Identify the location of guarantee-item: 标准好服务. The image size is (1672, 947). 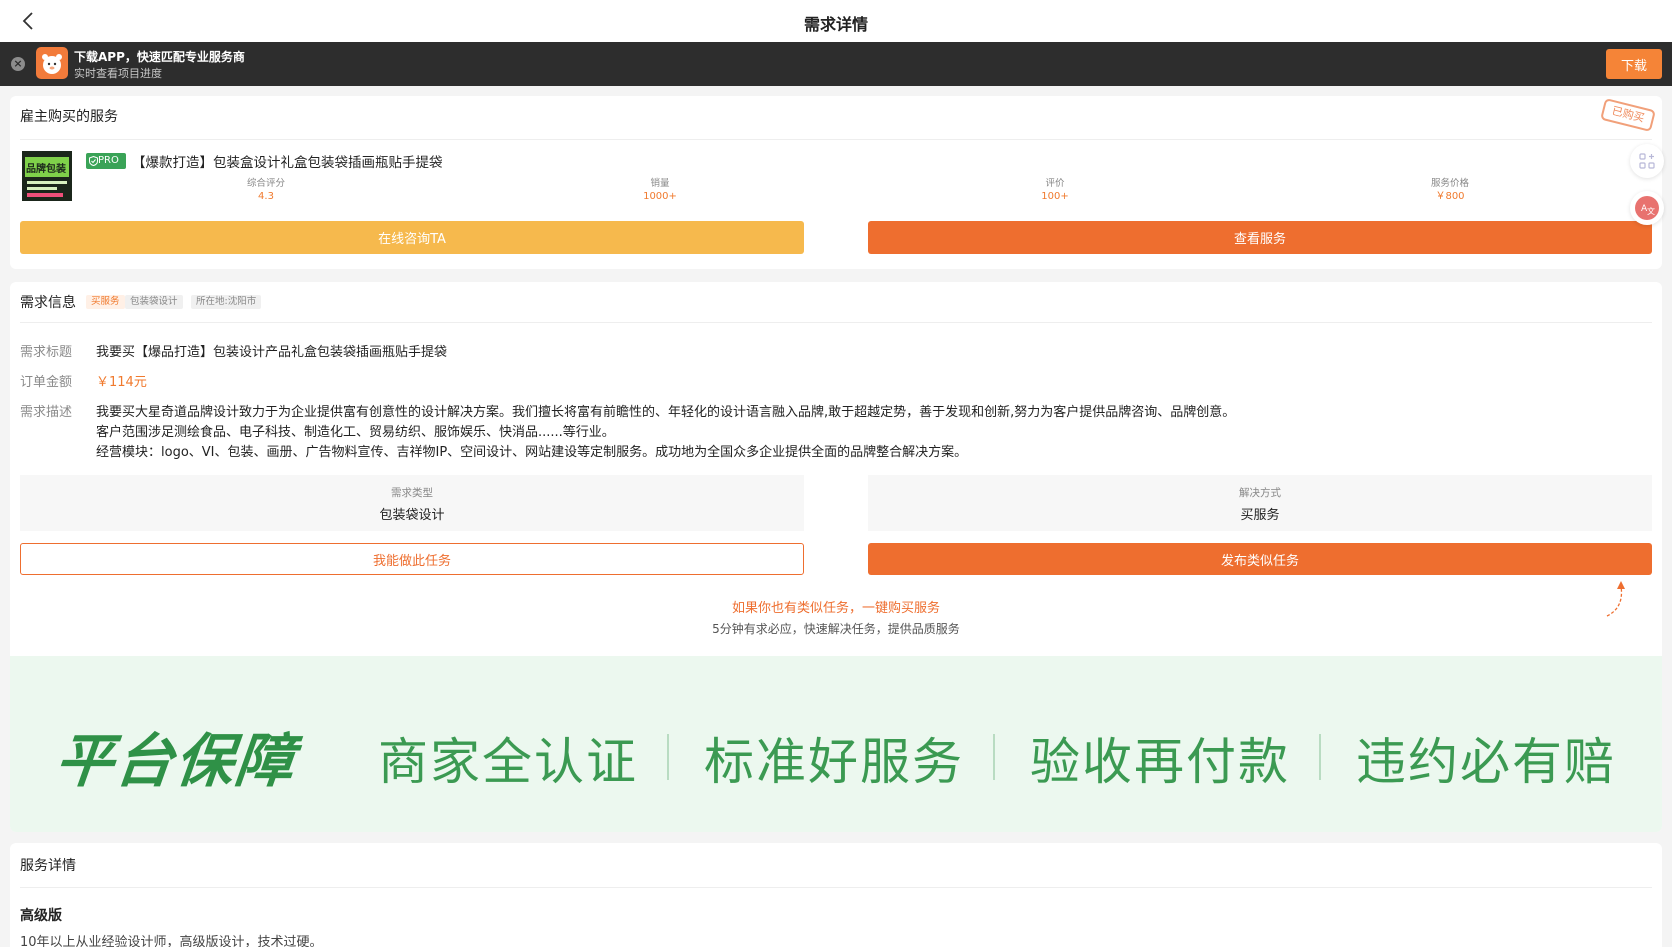
(834, 762).